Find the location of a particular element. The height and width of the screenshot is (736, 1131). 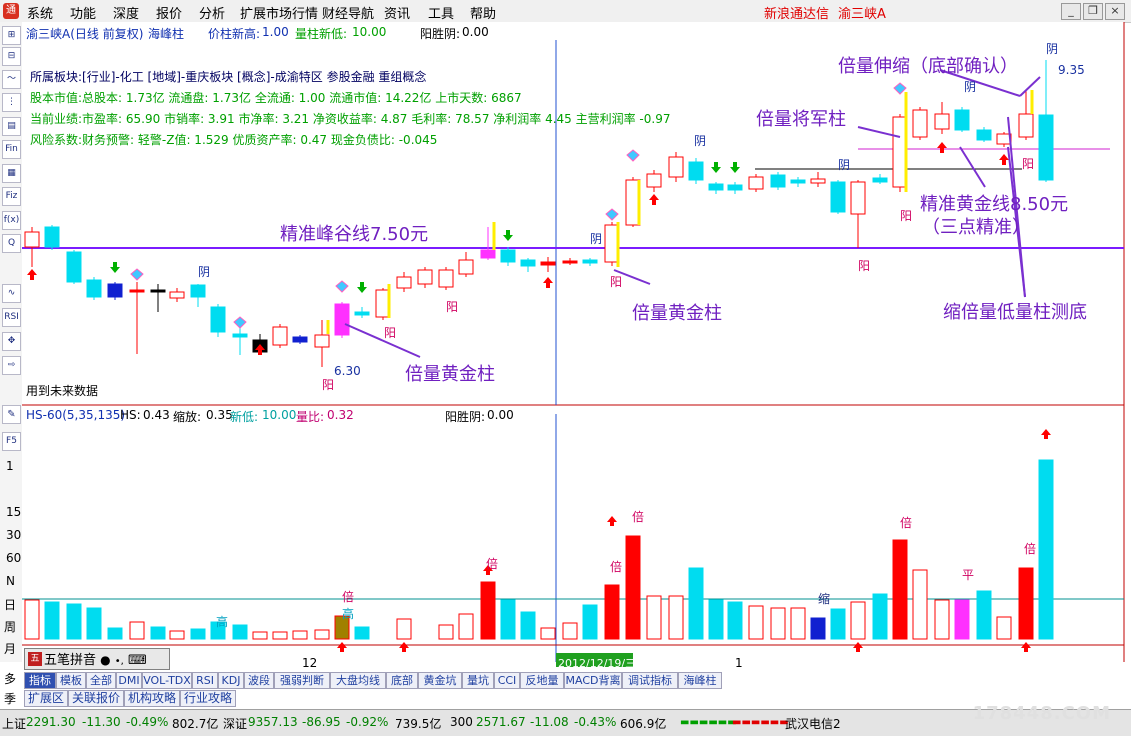

tab-ext-area: 扩展区 is located at coordinates (46, 698).